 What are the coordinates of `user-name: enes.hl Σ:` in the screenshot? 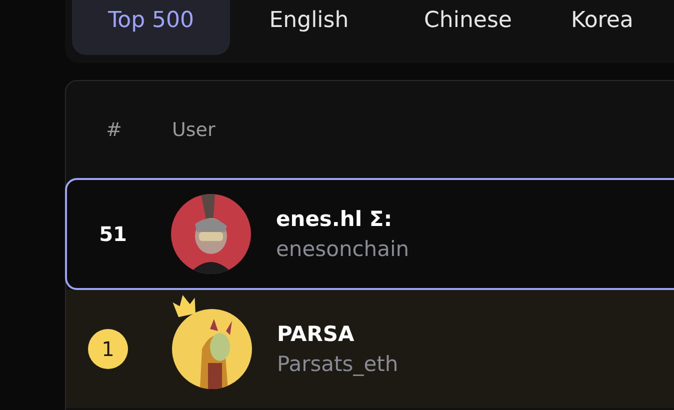 It's located at (335, 219).